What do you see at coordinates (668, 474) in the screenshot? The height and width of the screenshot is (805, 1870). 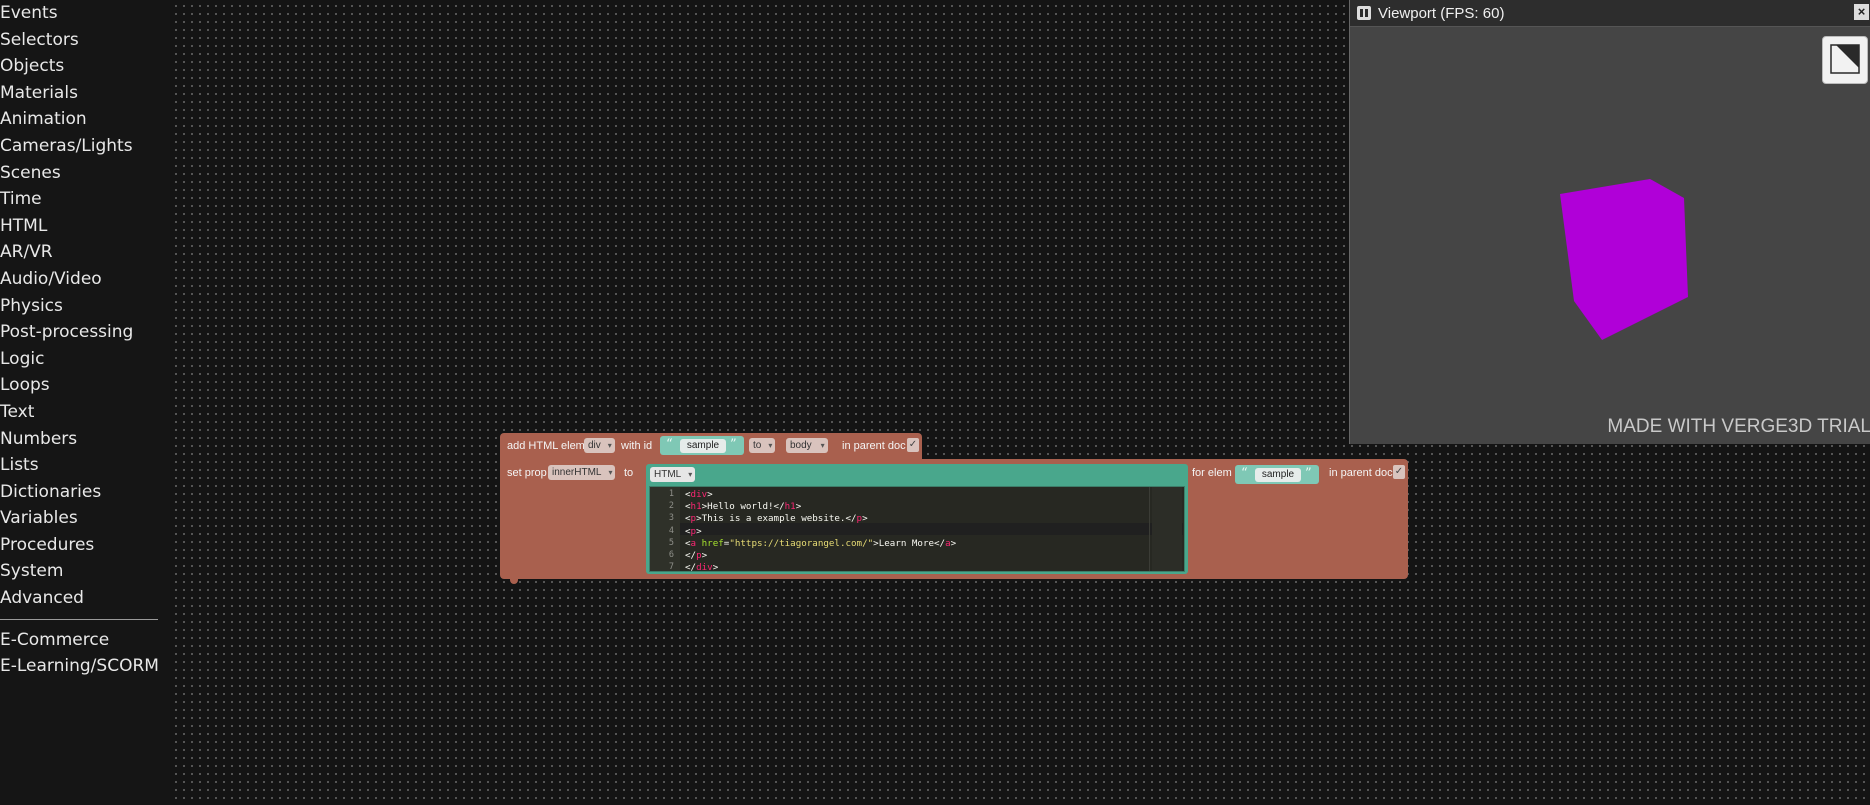 I see `code-type-value: HTML` at bounding box center [668, 474].